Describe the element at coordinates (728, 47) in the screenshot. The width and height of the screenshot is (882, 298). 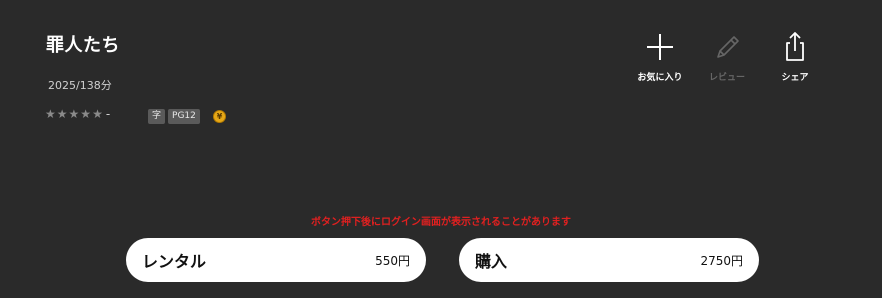
I see `pencil-icon` at that location.